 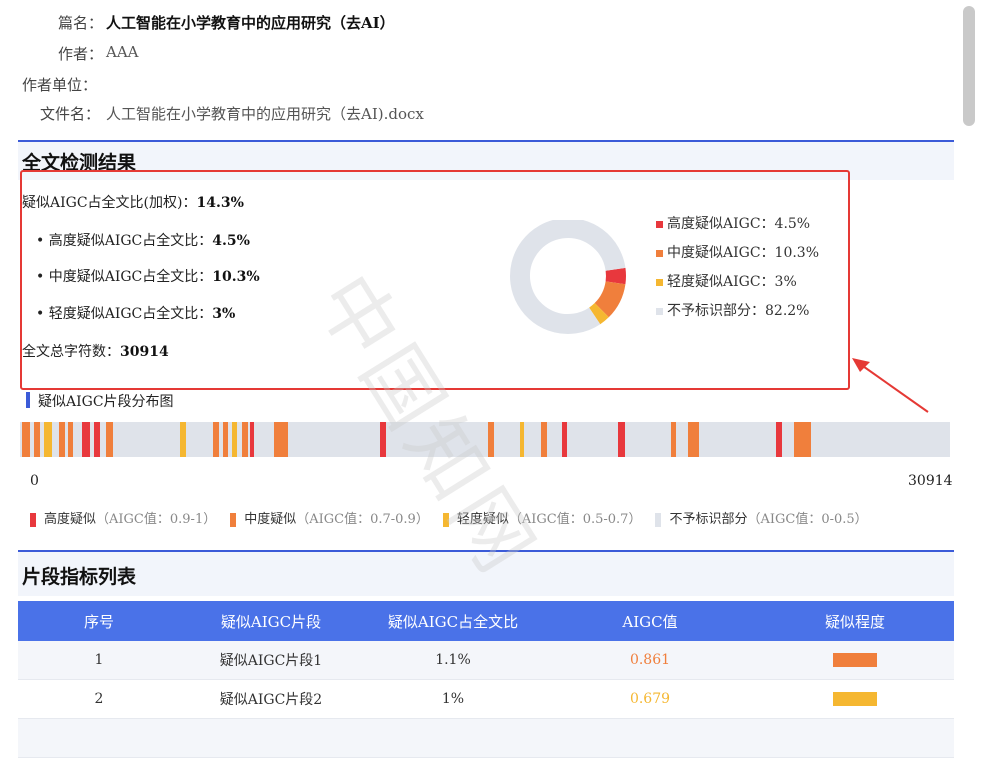 What do you see at coordinates (99, 621) in the screenshot?
I see `col-index: 序号` at bounding box center [99, 621].